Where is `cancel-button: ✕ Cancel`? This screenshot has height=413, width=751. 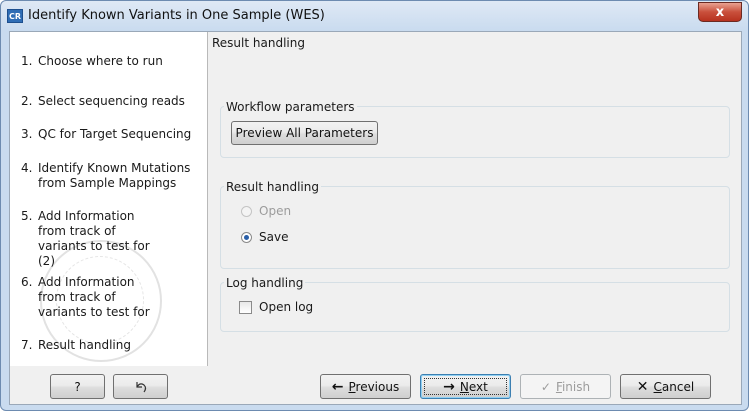 cancel-button: ✕ Cancel is located at coordinates (665, 386).